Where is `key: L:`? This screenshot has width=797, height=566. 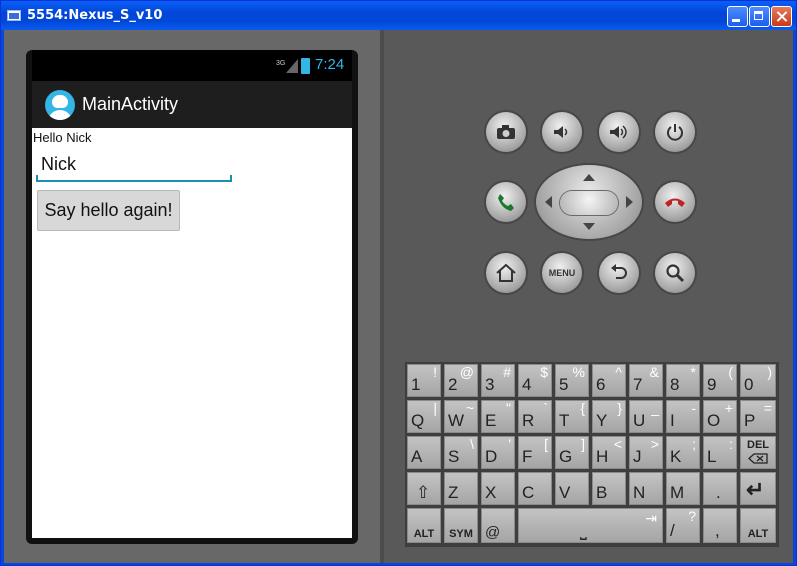 key: L: is located at coordinates (720, 452).